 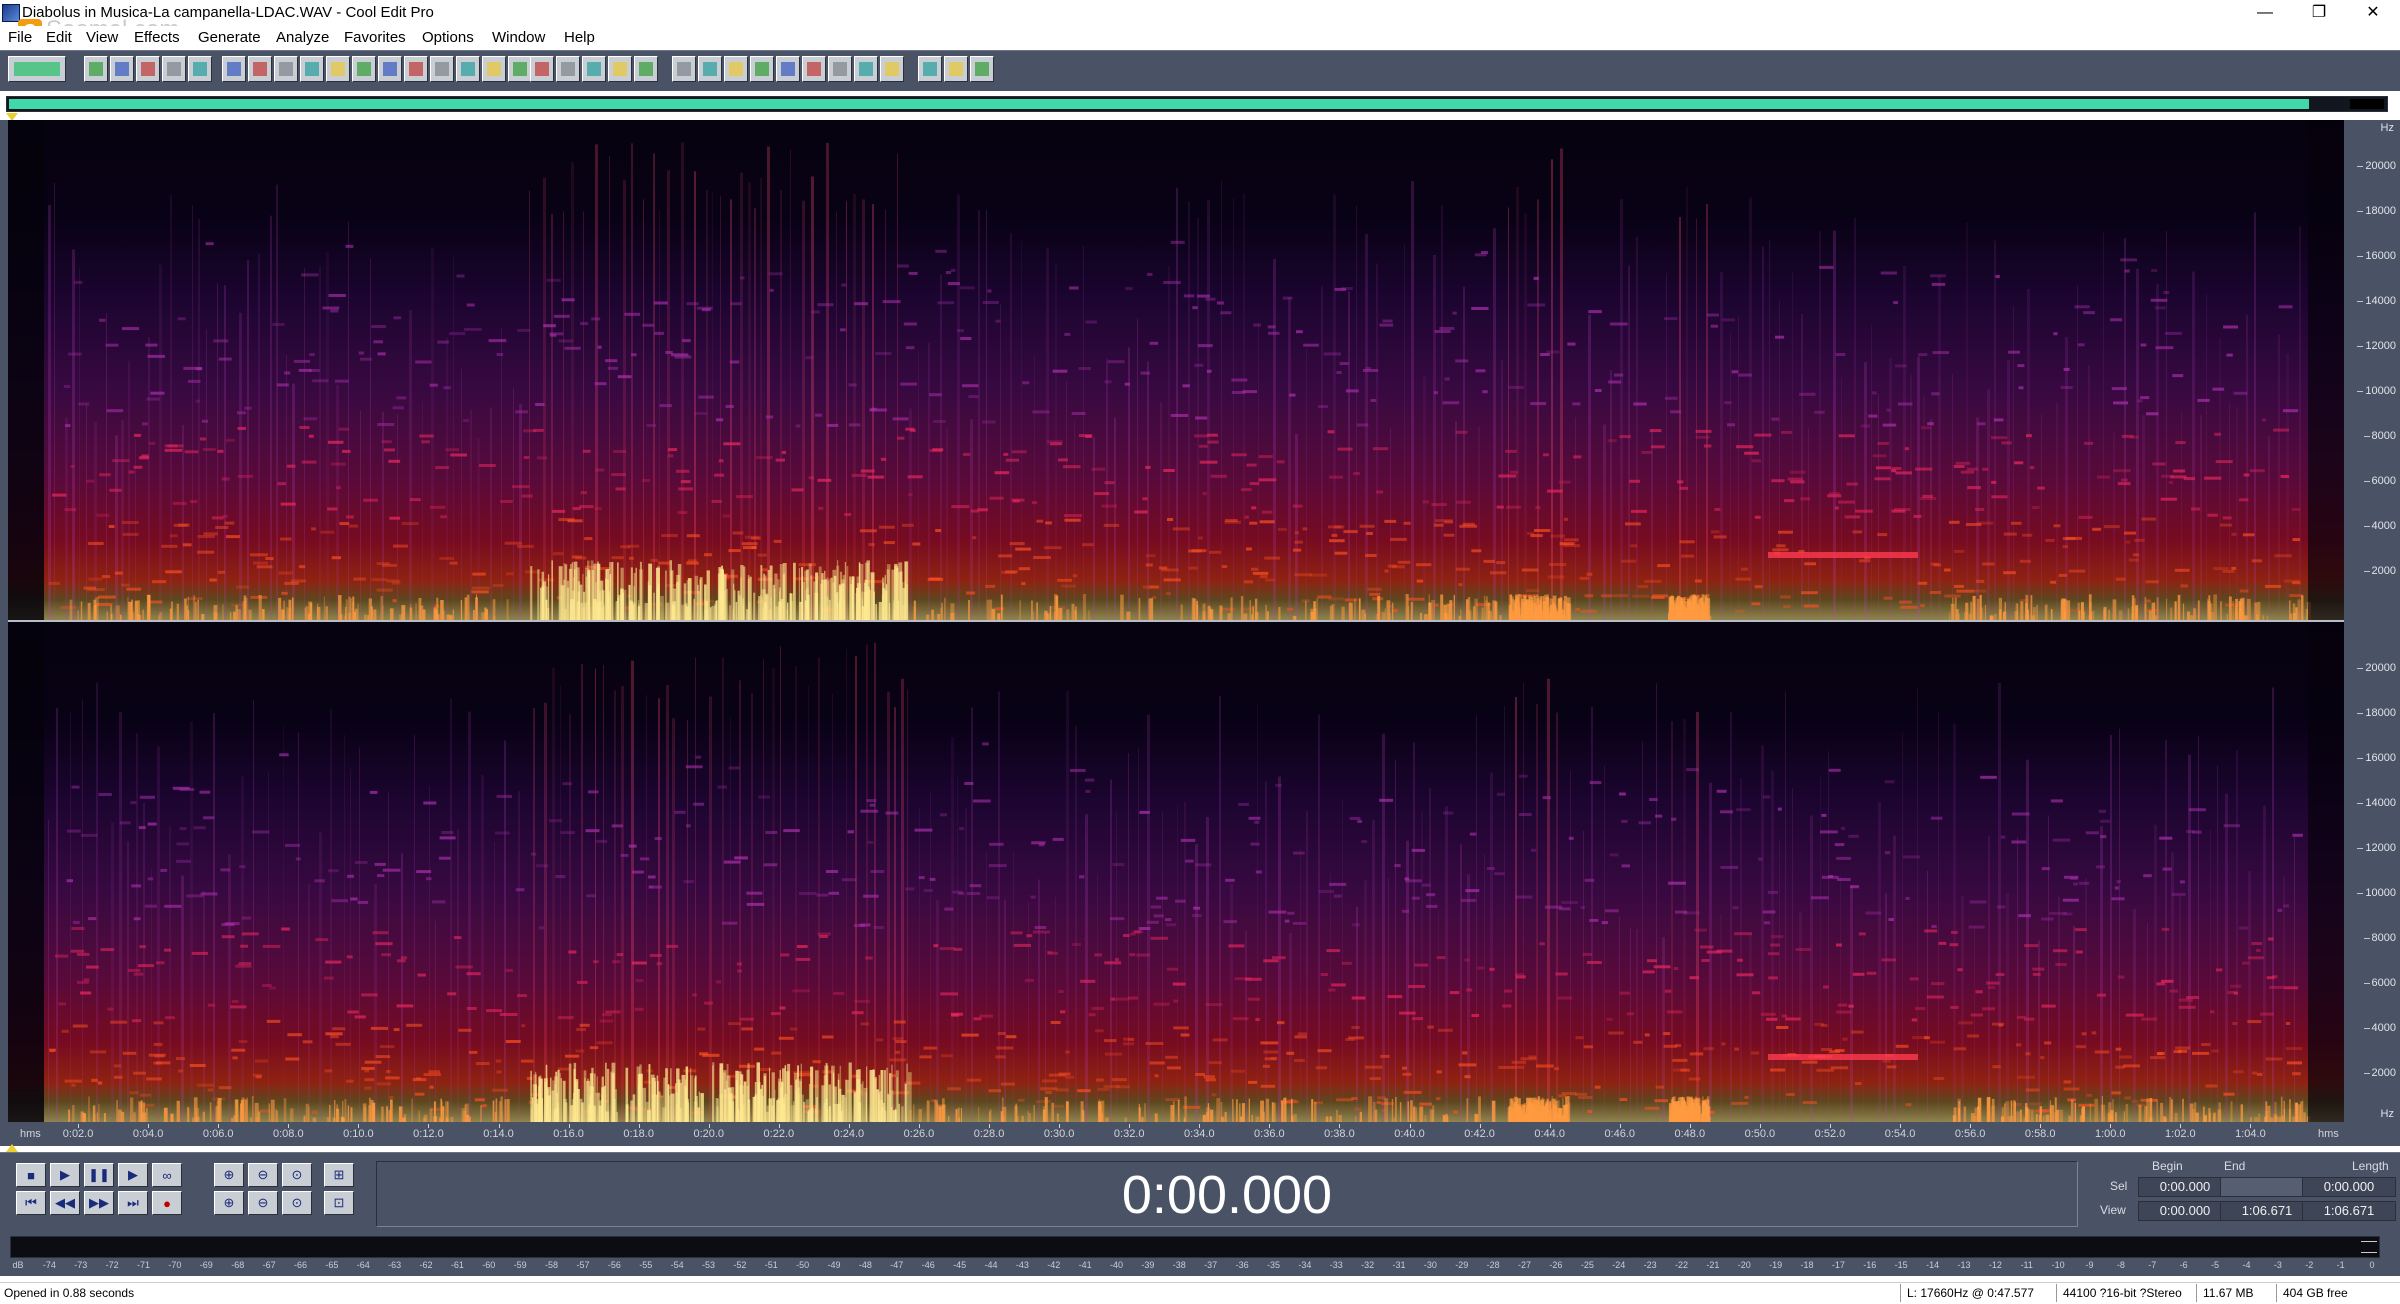 I want to click on cue-list-button, so click(x=710, y=69).